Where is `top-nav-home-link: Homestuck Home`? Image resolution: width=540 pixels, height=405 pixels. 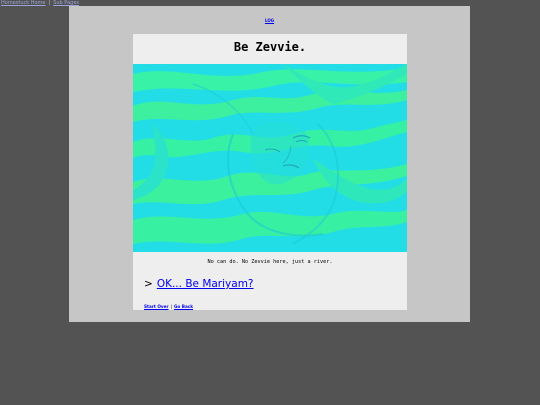
top-nav-home-link: Homestuck Home is located at coordinates (23, 3).